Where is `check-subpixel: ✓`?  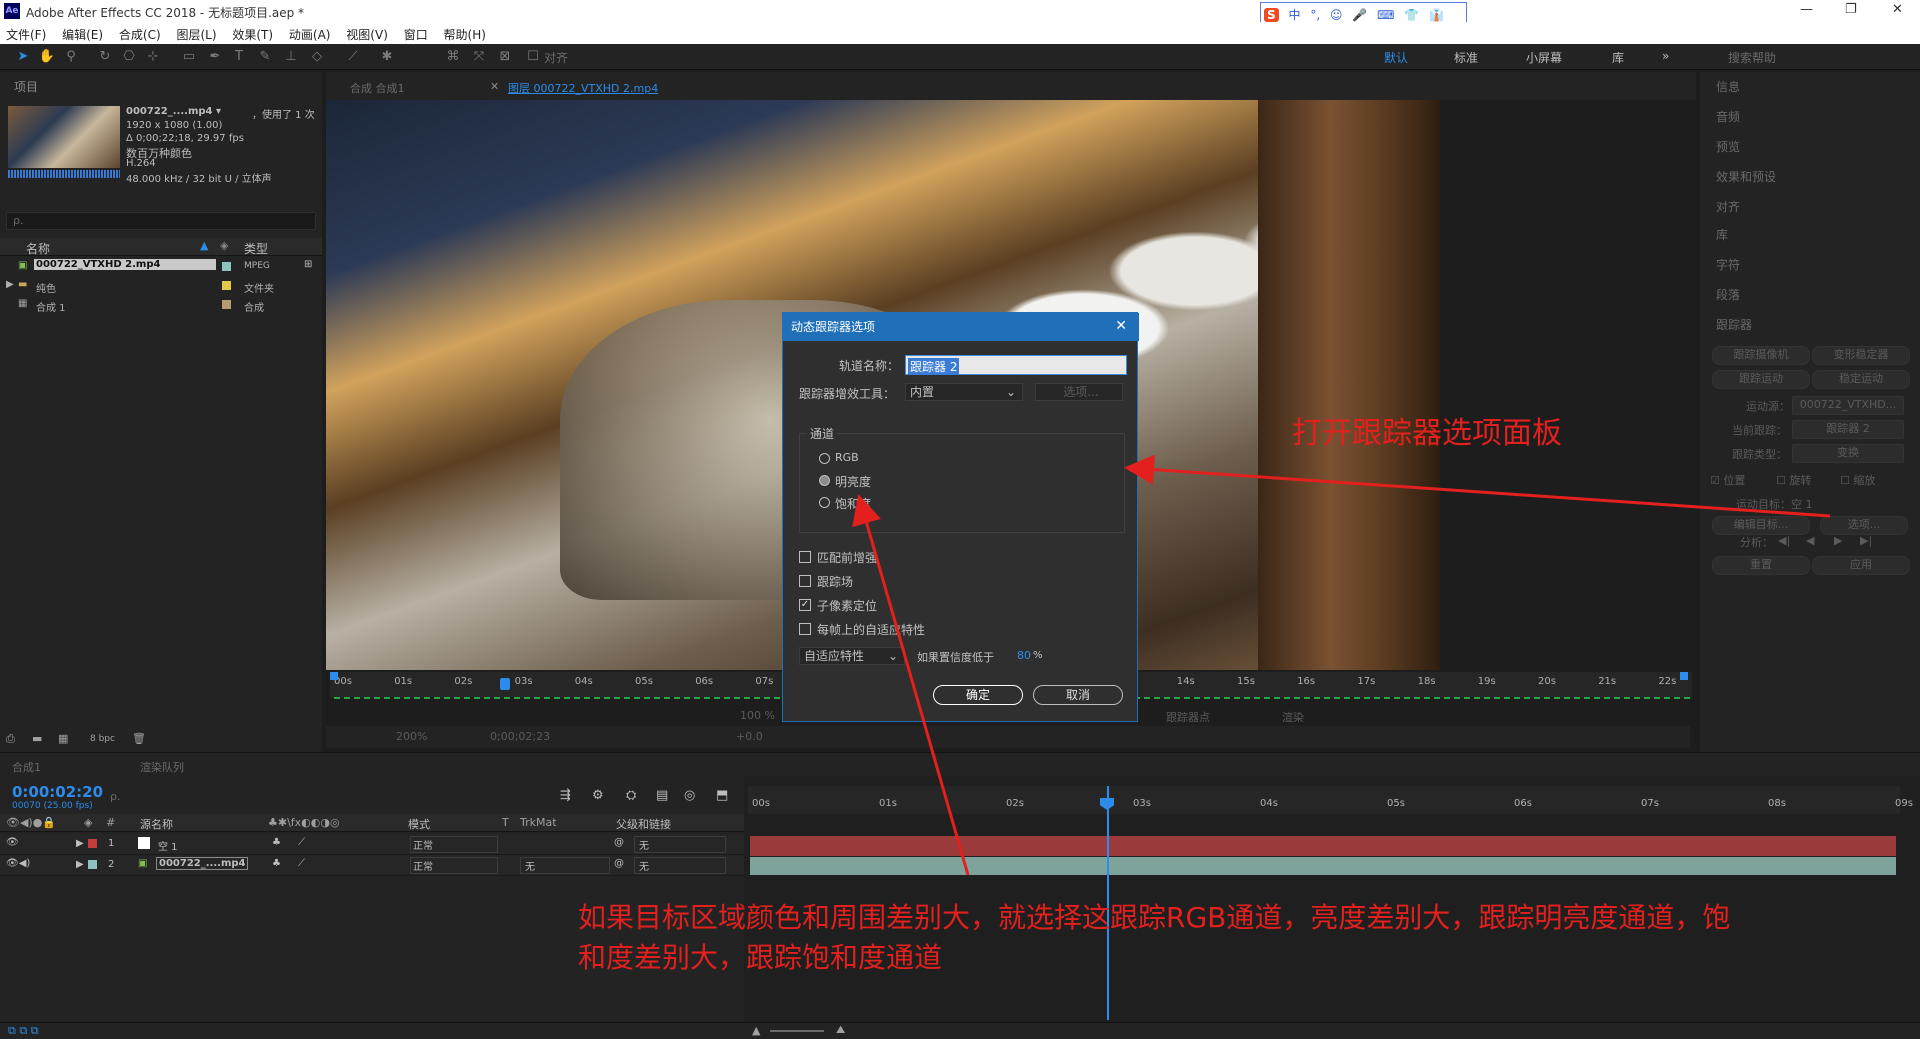
check-subpixel: ✓ is located at coordinates (805, 605).